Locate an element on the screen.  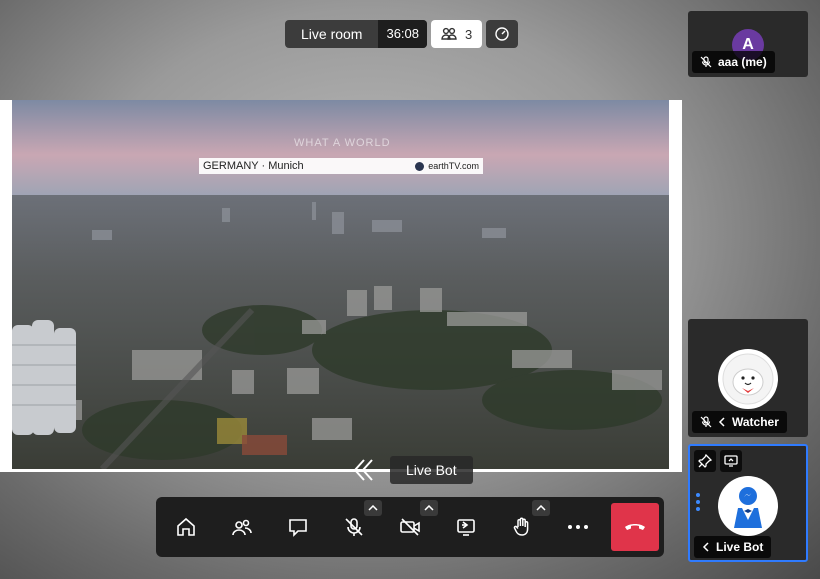
pin-button is located at coordinates (705, 461).